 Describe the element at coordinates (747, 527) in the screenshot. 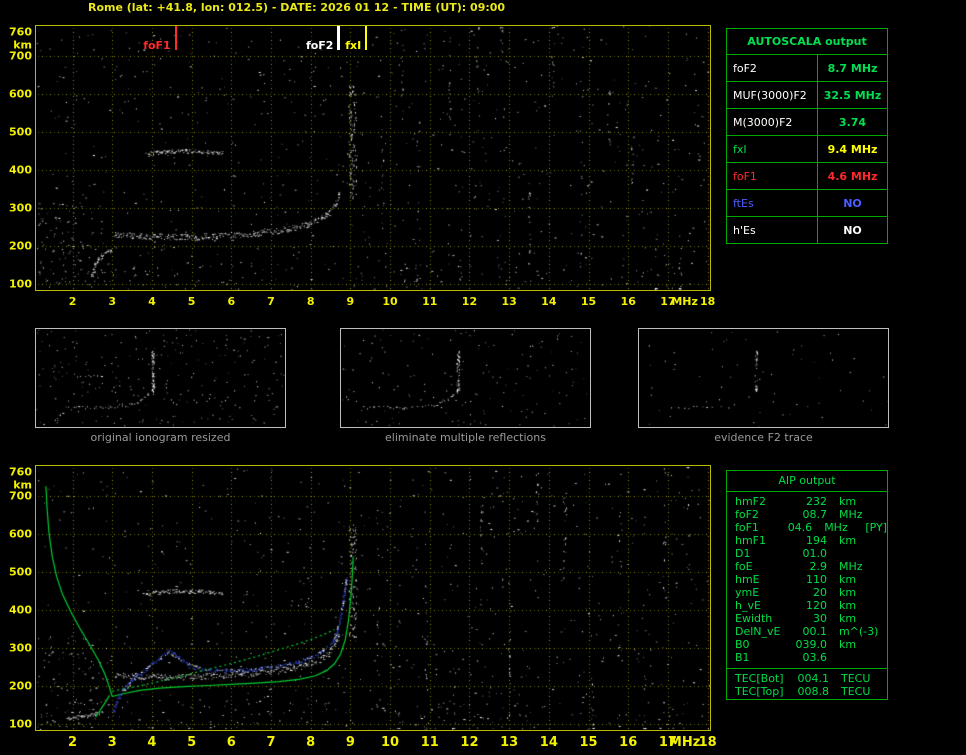

I see `param-label: foF1` at that location.